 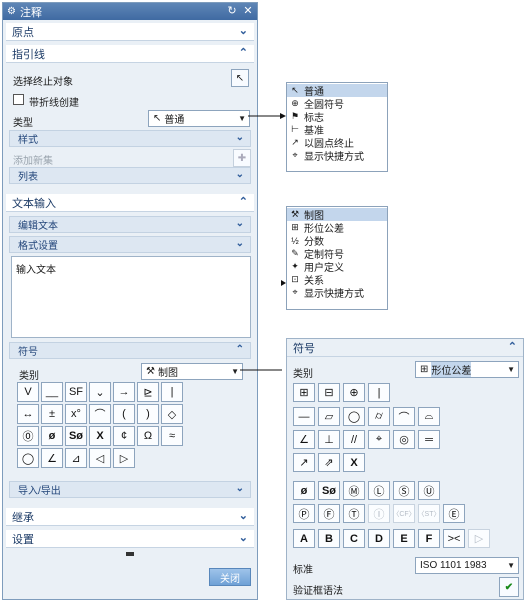 I want to click on gdt-symbol-button: ▱, so click(x=329, y=416).